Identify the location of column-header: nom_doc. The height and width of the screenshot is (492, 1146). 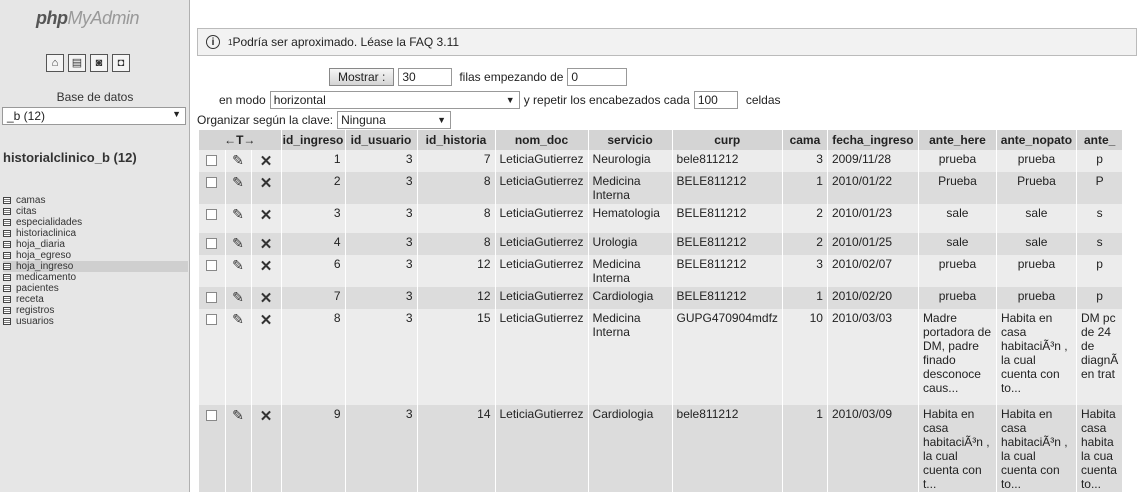
(542, 140).